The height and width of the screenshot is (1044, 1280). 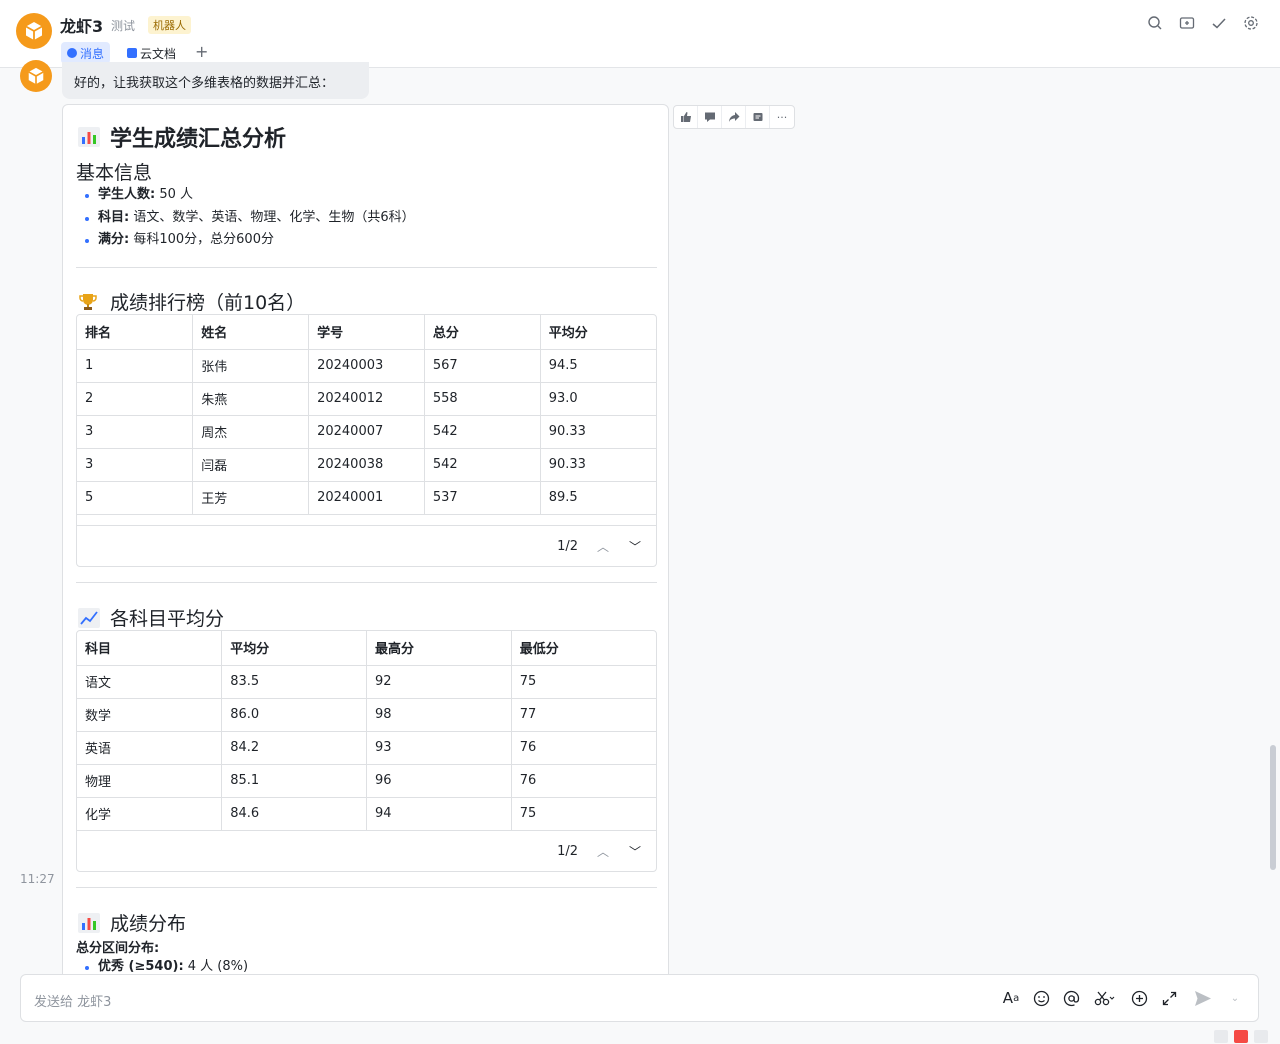 I want to click on tab-label: 消息, so click(x=92, y=53).